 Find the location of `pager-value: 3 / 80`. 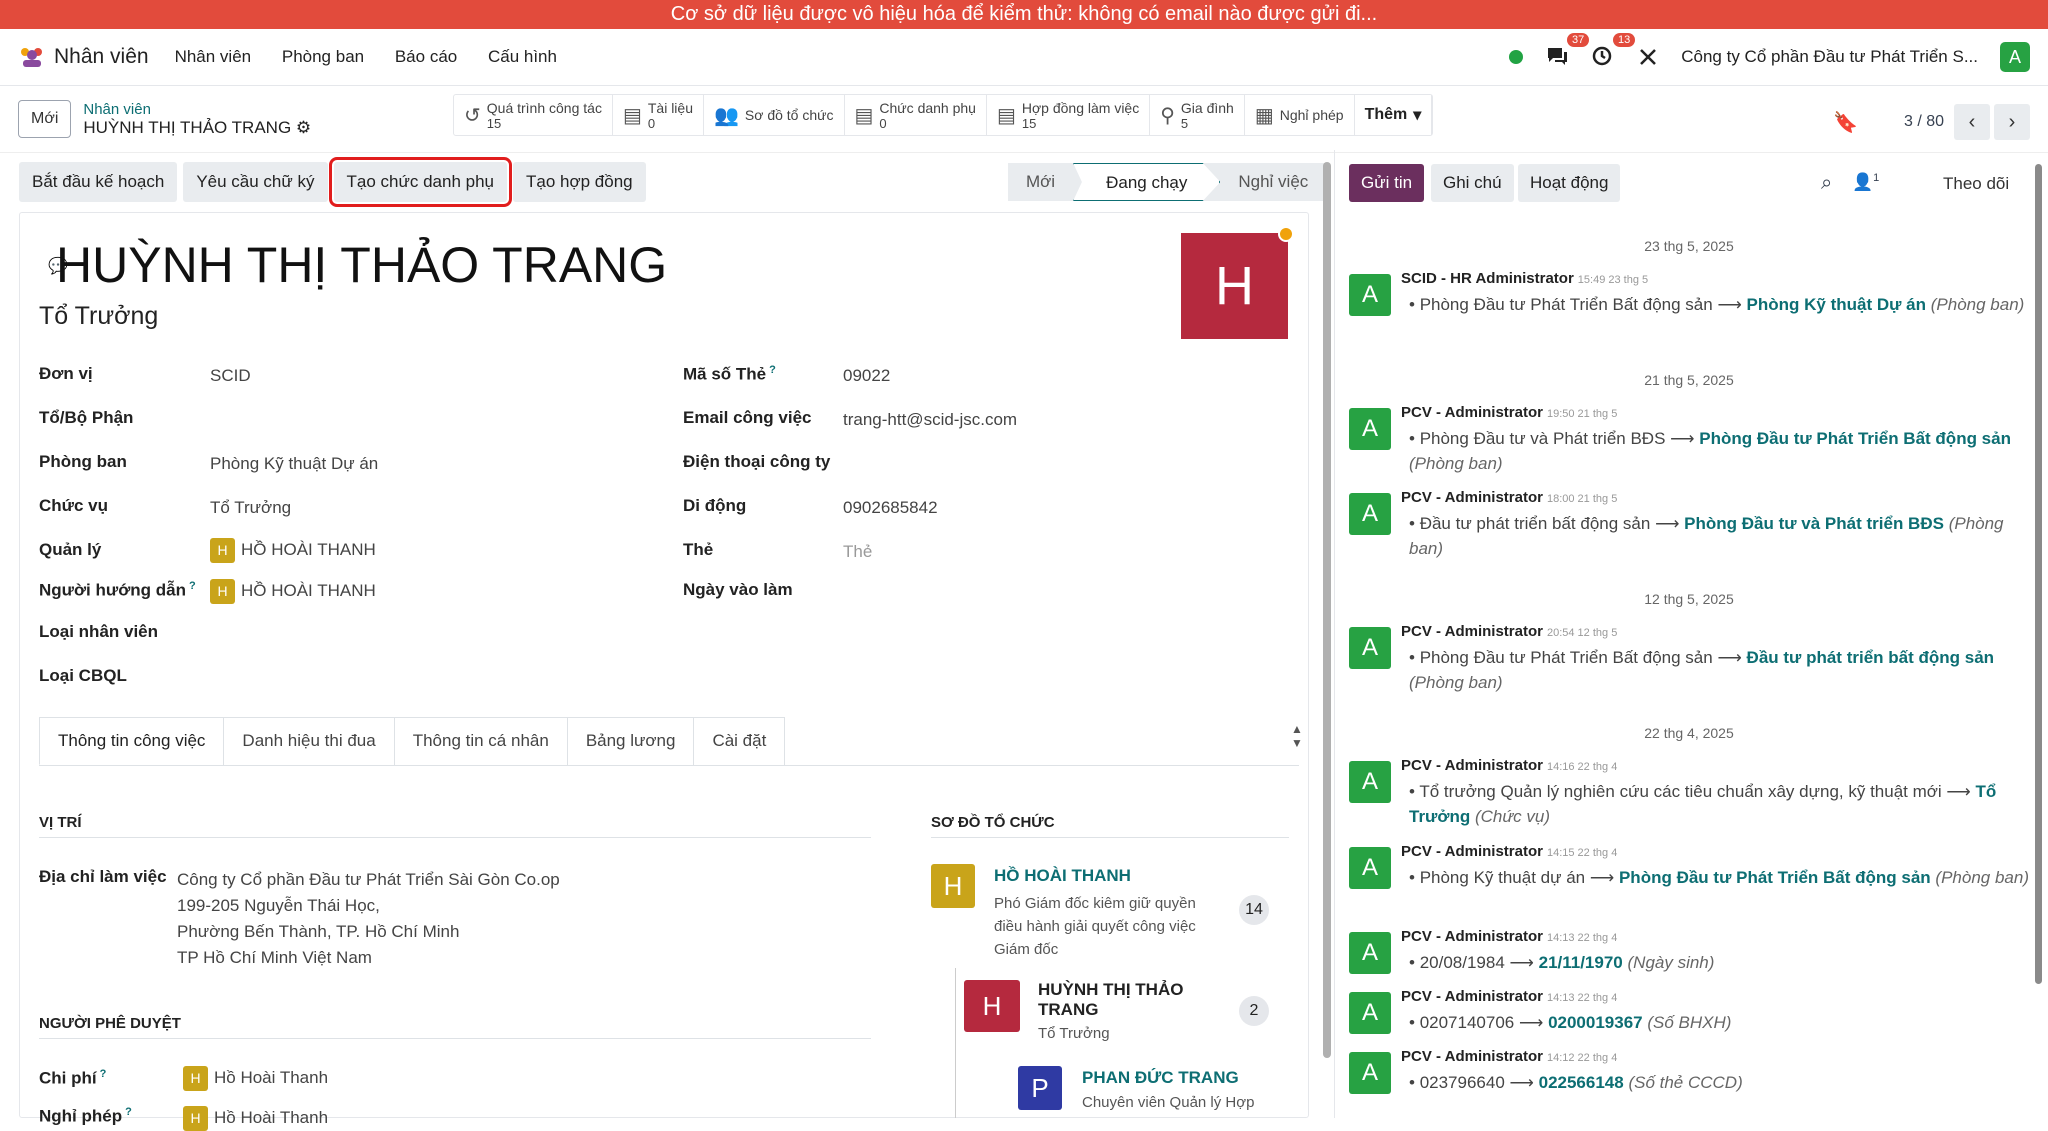

pager-value: 3 / 80 is located at coordinates (1924, 122).